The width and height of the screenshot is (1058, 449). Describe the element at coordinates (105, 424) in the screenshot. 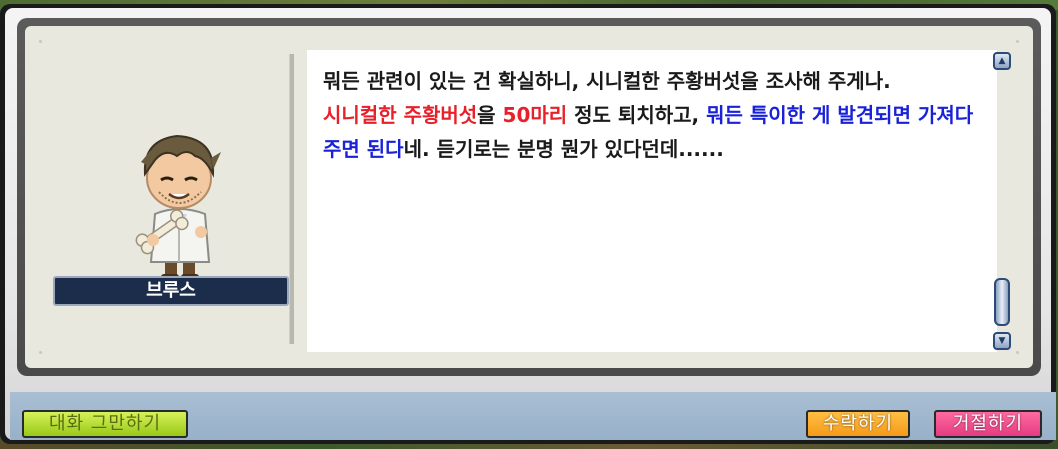

I see `end-chat-button: 대화 그만하기` at that location.